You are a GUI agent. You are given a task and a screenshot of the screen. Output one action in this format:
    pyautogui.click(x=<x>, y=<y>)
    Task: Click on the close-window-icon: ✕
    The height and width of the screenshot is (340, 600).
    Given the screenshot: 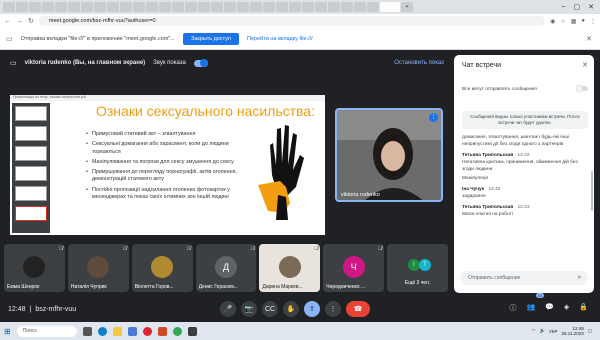 What is the action you would take?
    pyautogui.click(x=591, y=7)
    